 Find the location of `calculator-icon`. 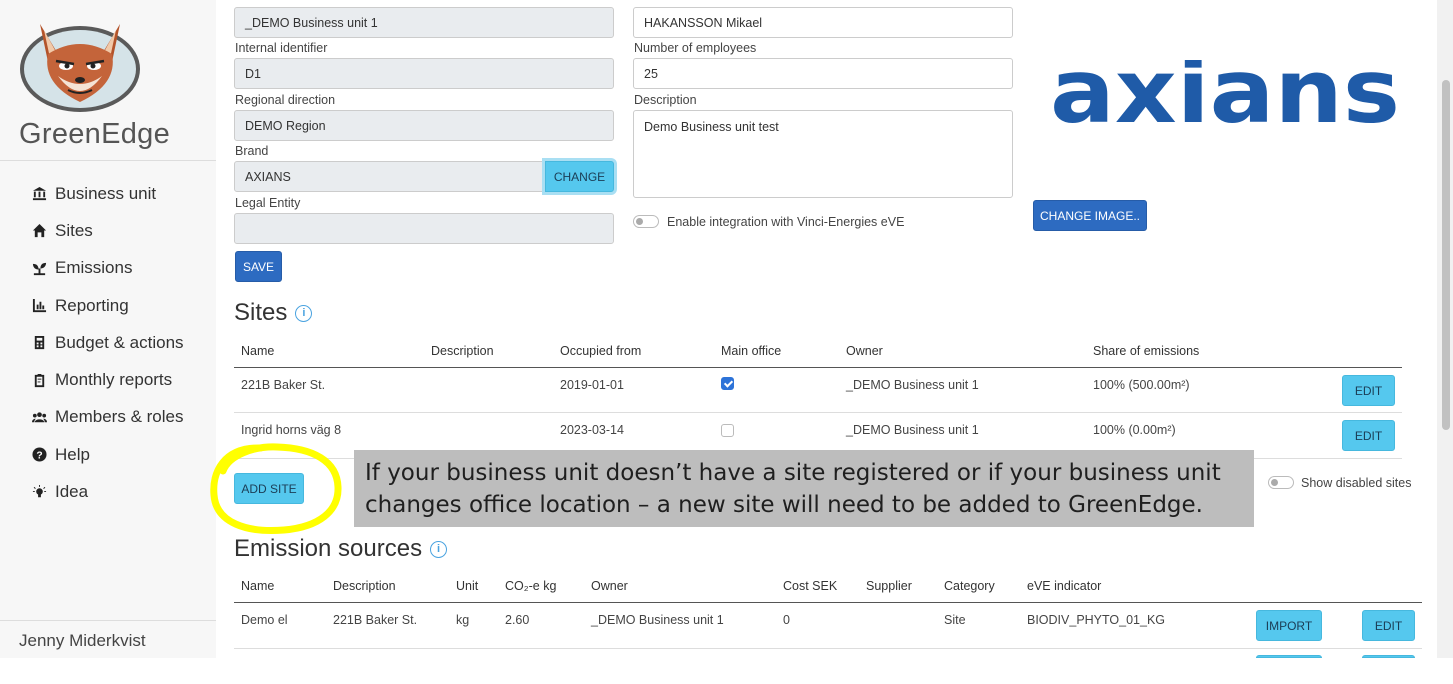

calculator-icon is located at coordinates (43, 342).